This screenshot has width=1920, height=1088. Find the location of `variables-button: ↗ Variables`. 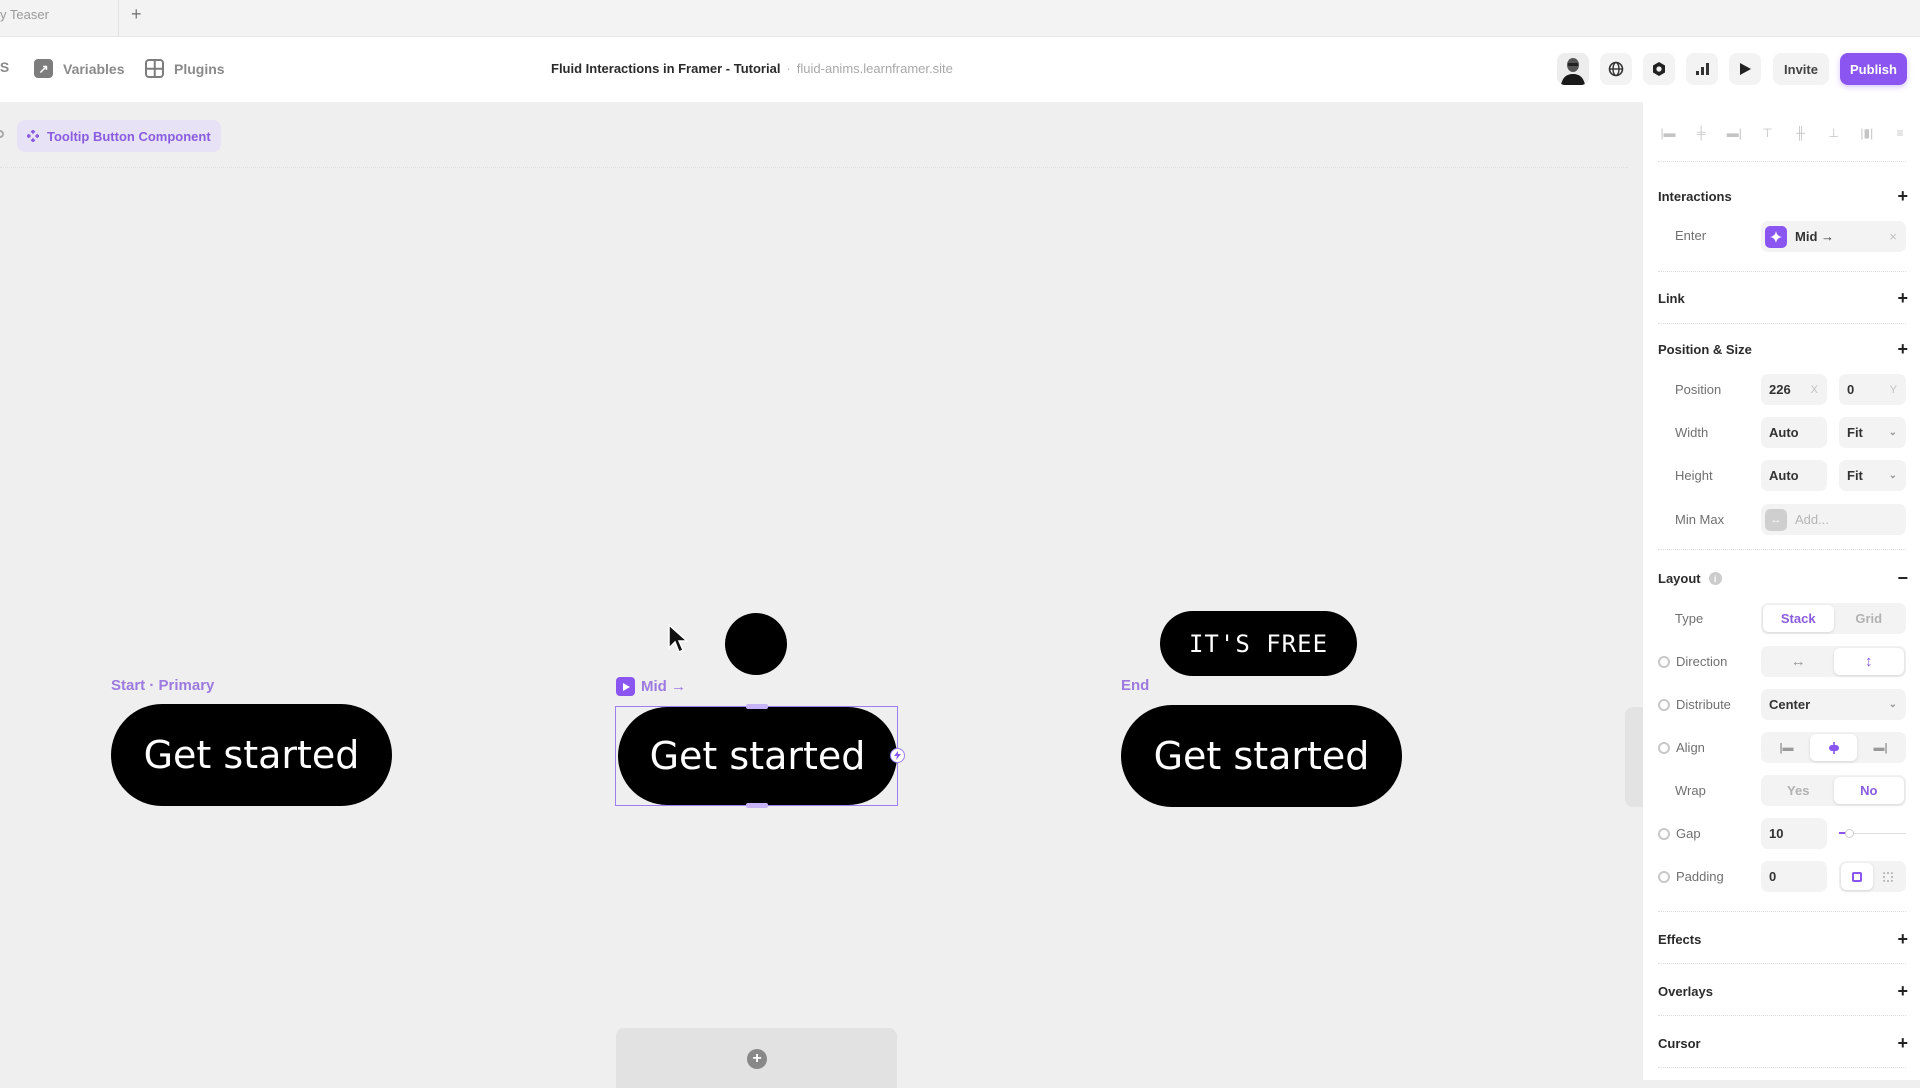

variables-button: ↗ Variables is located at coordinates (79, 68).